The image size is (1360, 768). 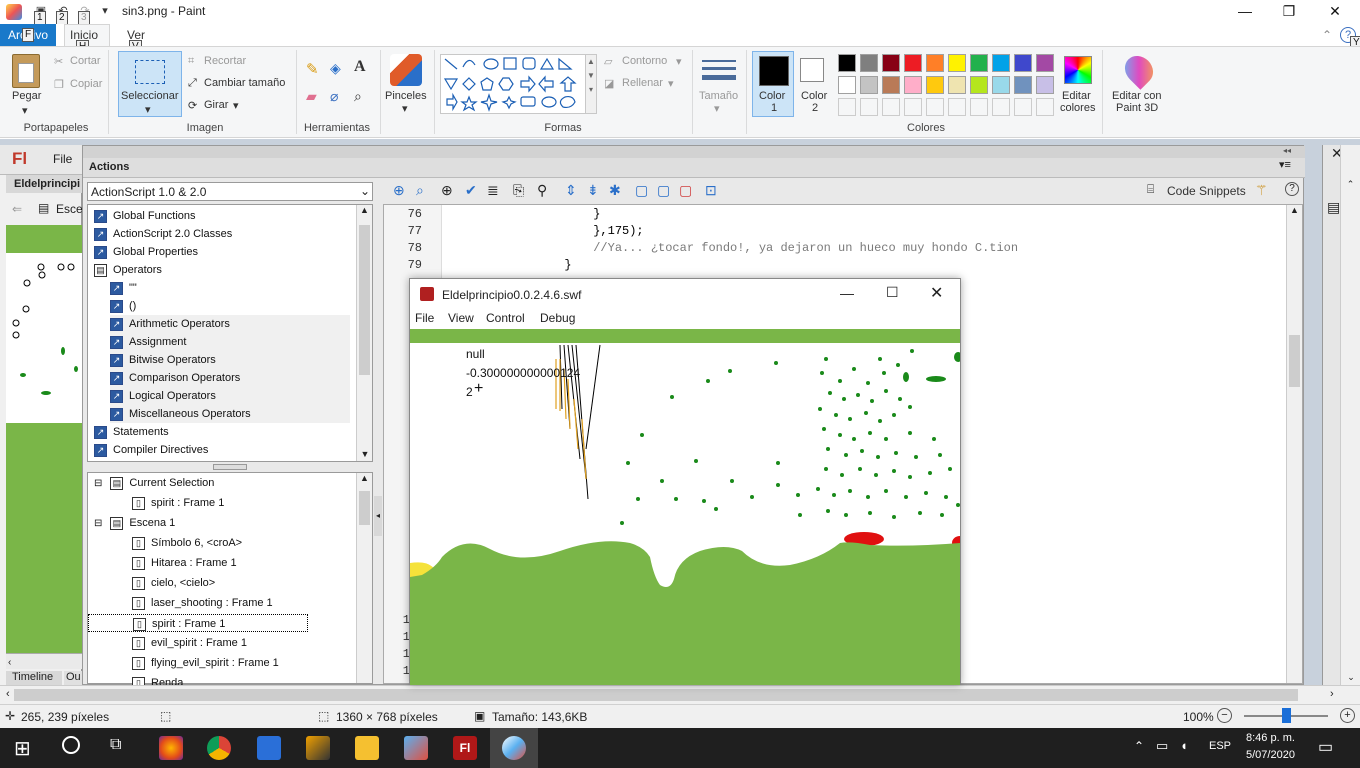 I want to click on edit-colors-button: Editar, so click(x=1076, y=96).